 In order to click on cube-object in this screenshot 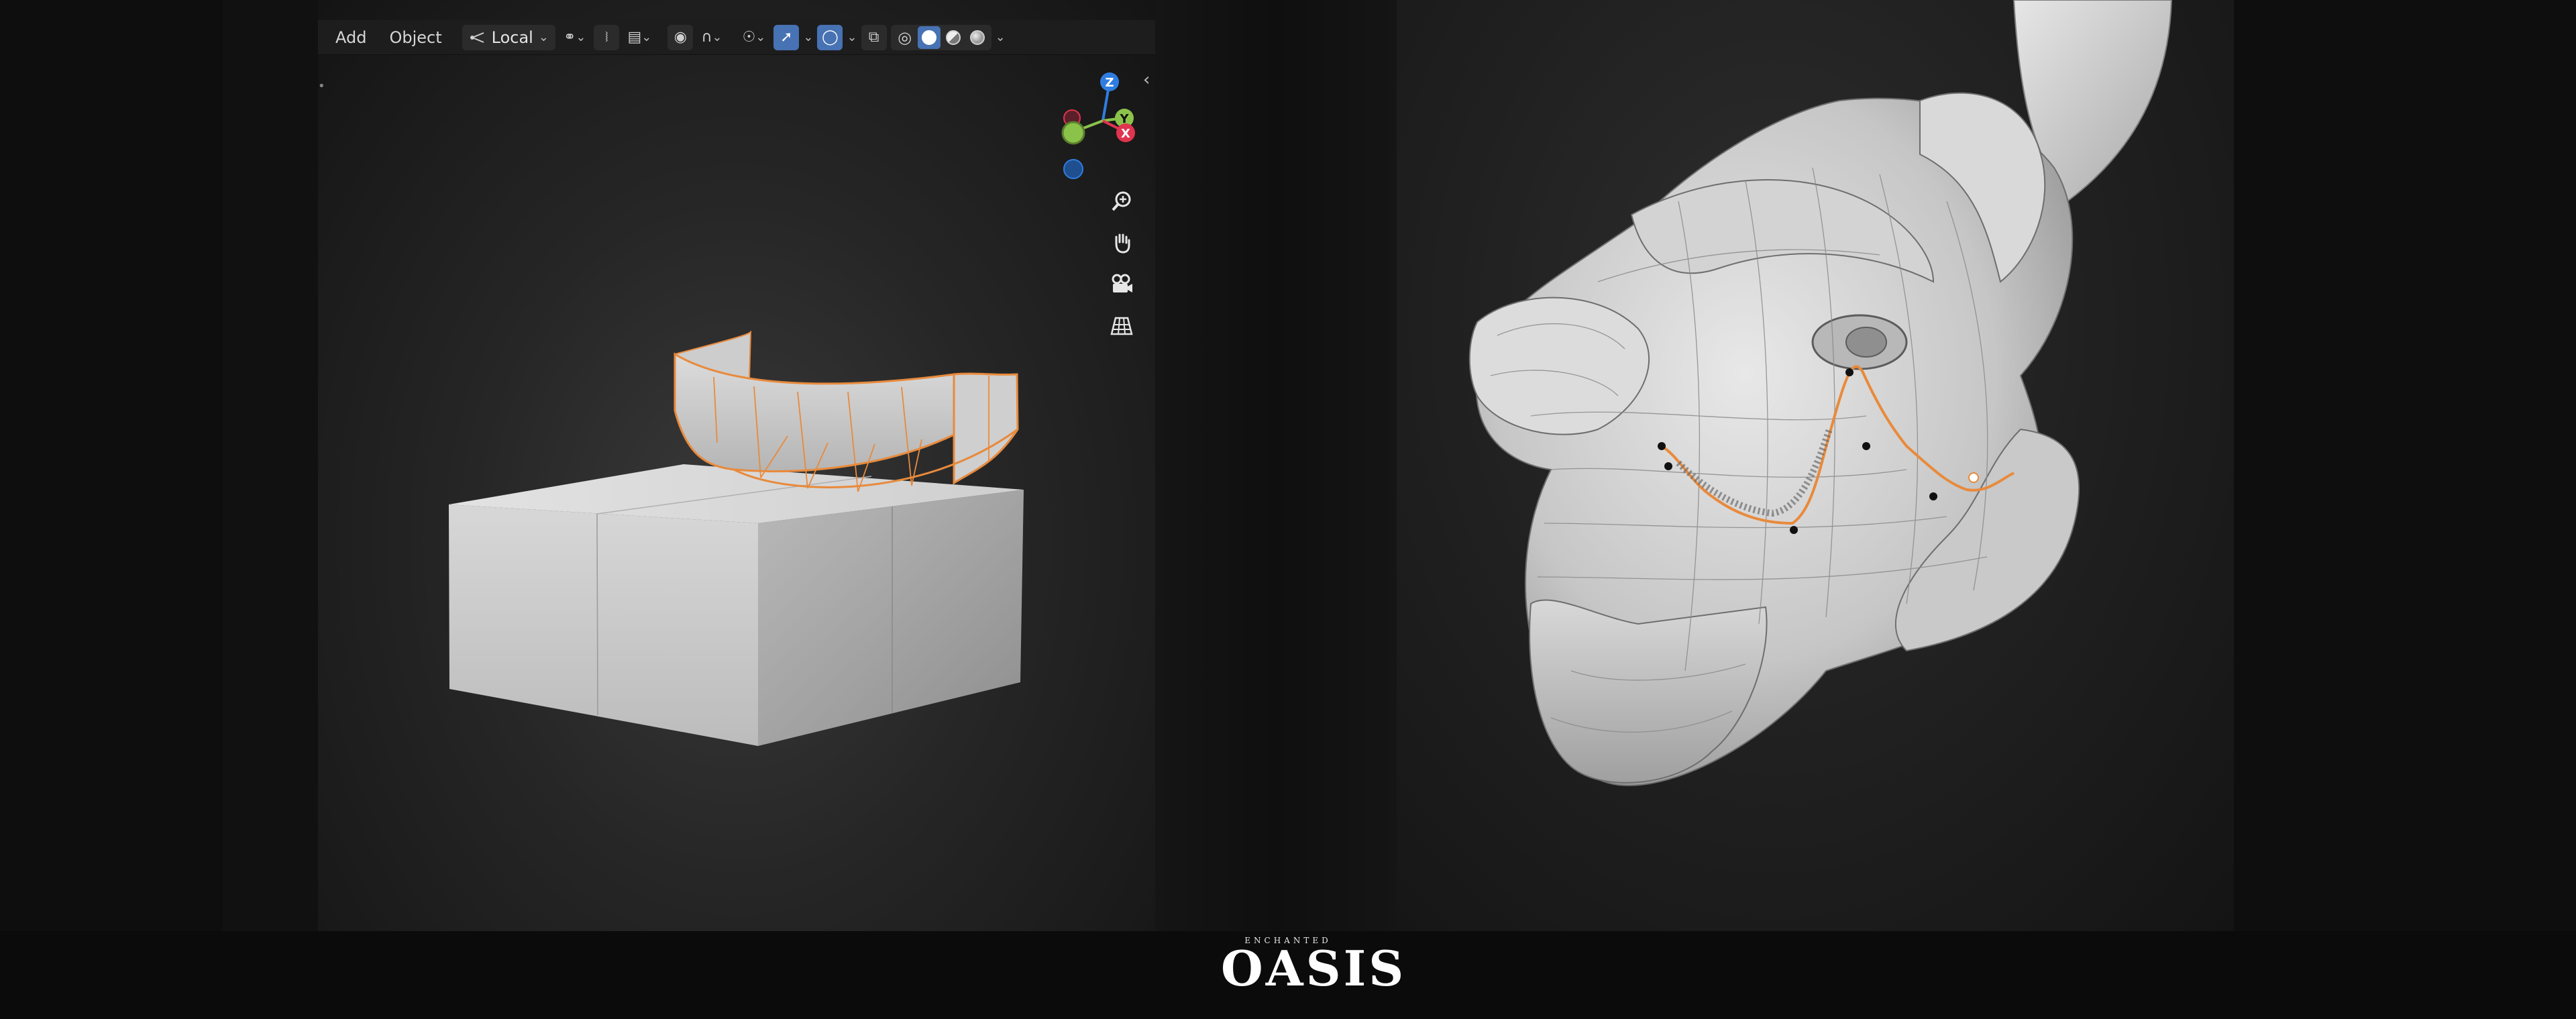, I will do `click(736, 605)`.